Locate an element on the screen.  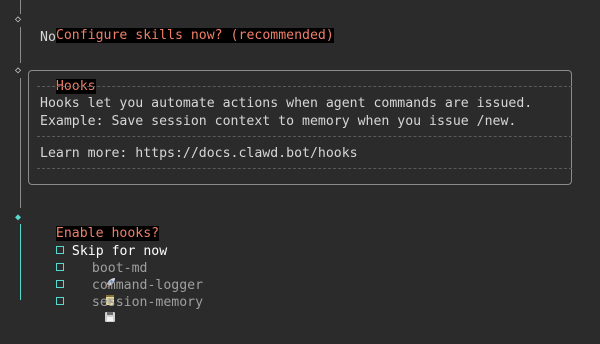
skills-prompt: Configure skills now? (recommended) is located at coordinates (187, 28).